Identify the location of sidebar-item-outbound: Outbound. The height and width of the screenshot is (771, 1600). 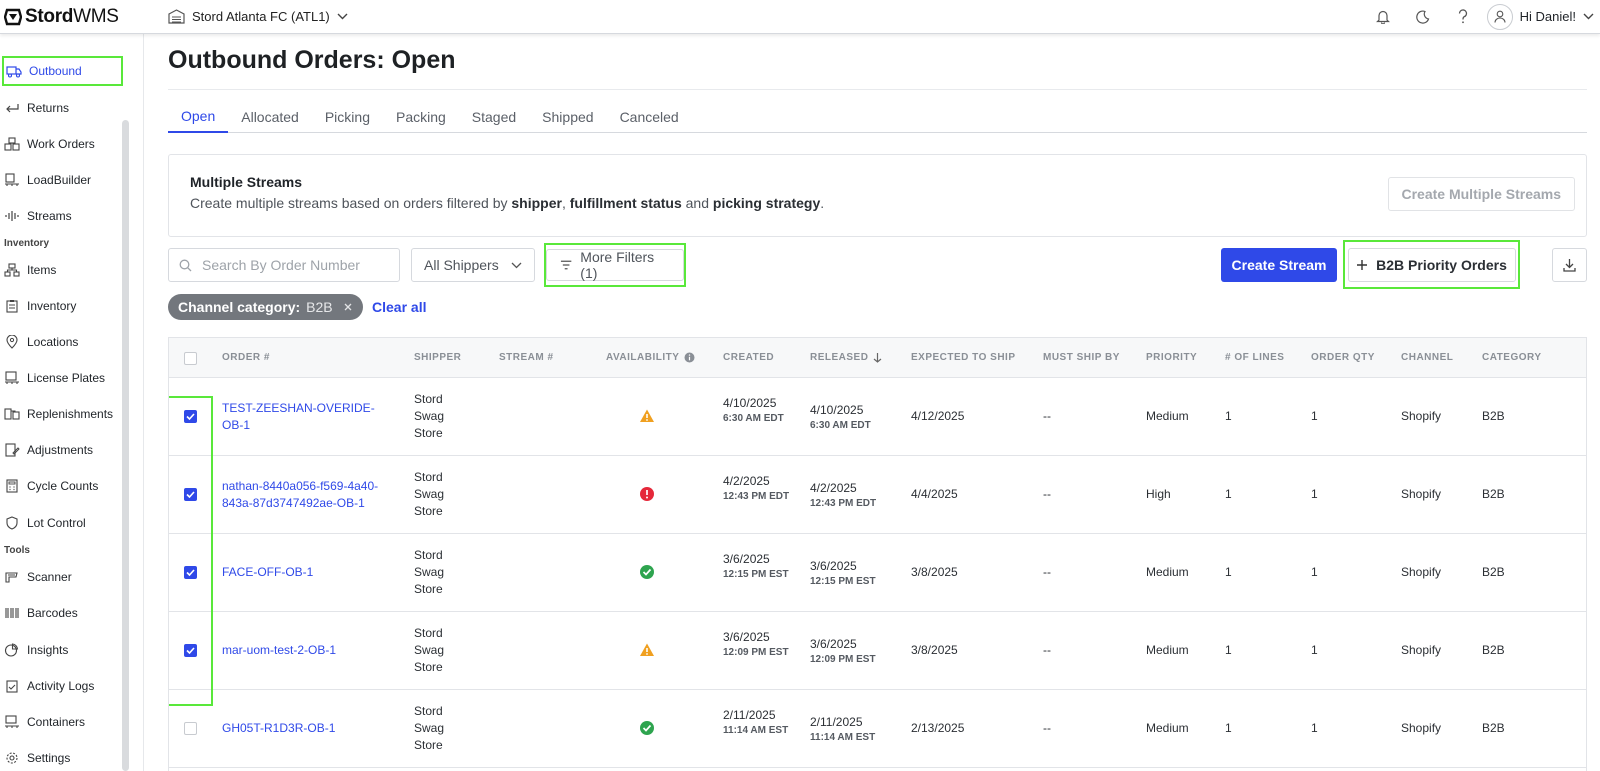
(62, 71).